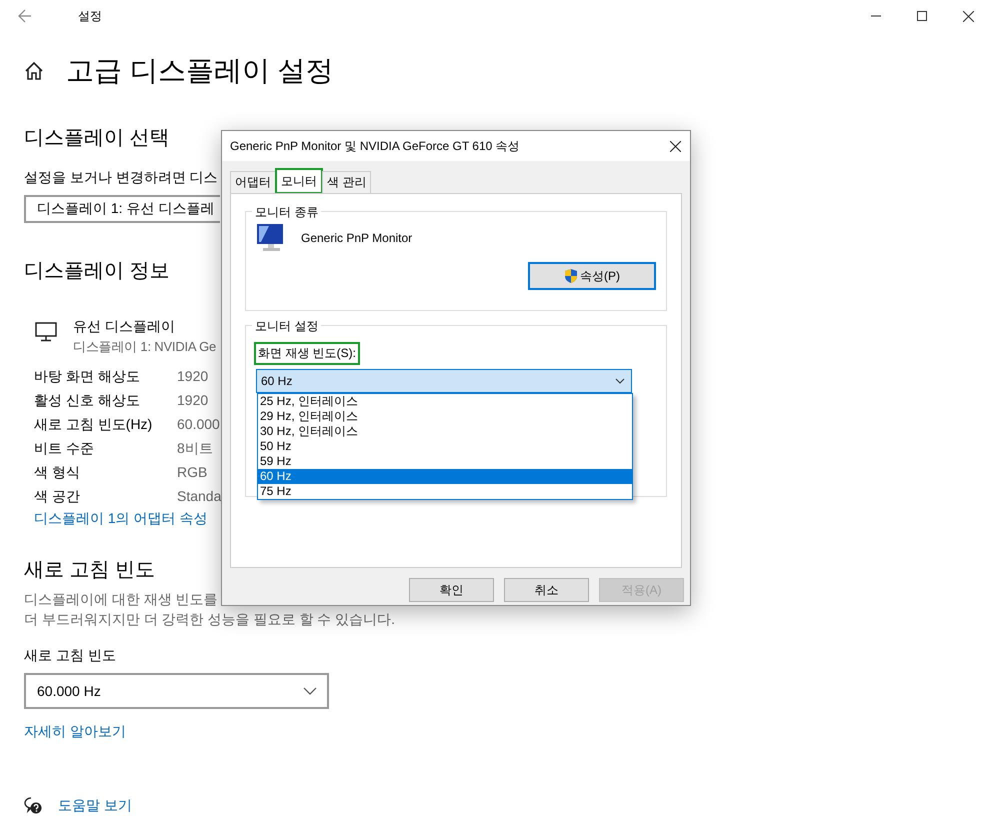 The height and width of the screenshot is (824, 991). Describe the element at coordinates (75, 732) in the screenshot. I see `learn-more-link: 자세히 알아보기` at that location.